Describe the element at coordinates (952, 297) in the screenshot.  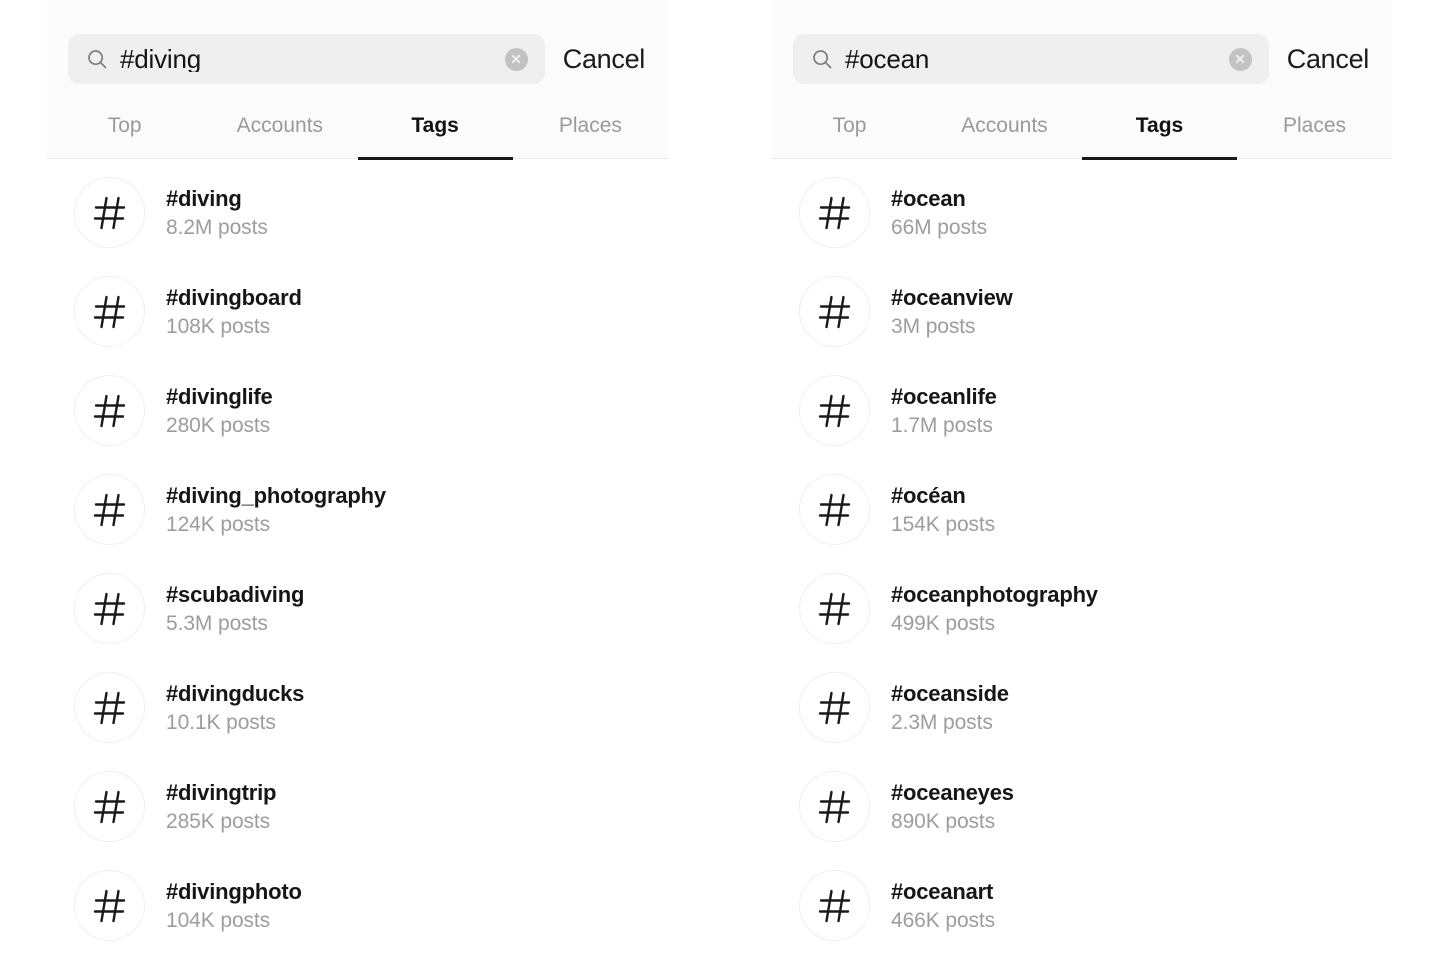
I see `tag-name: #oceanview` at that location.